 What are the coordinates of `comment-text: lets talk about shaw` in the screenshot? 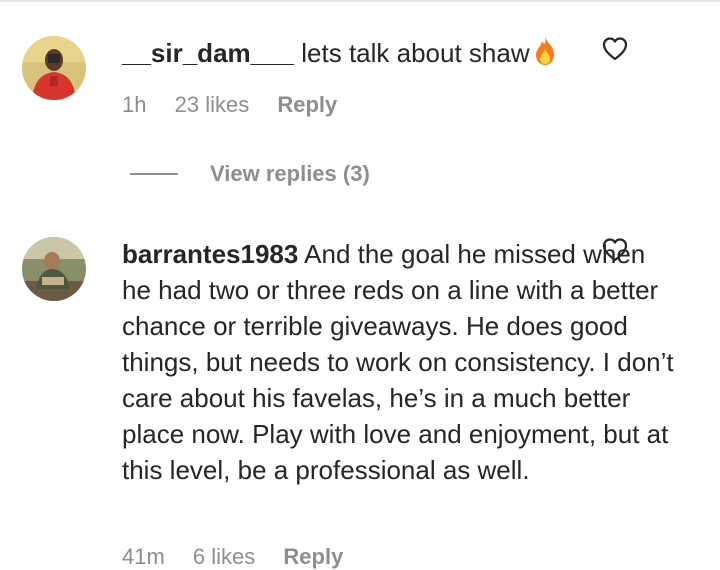 It's located at (415, 53).